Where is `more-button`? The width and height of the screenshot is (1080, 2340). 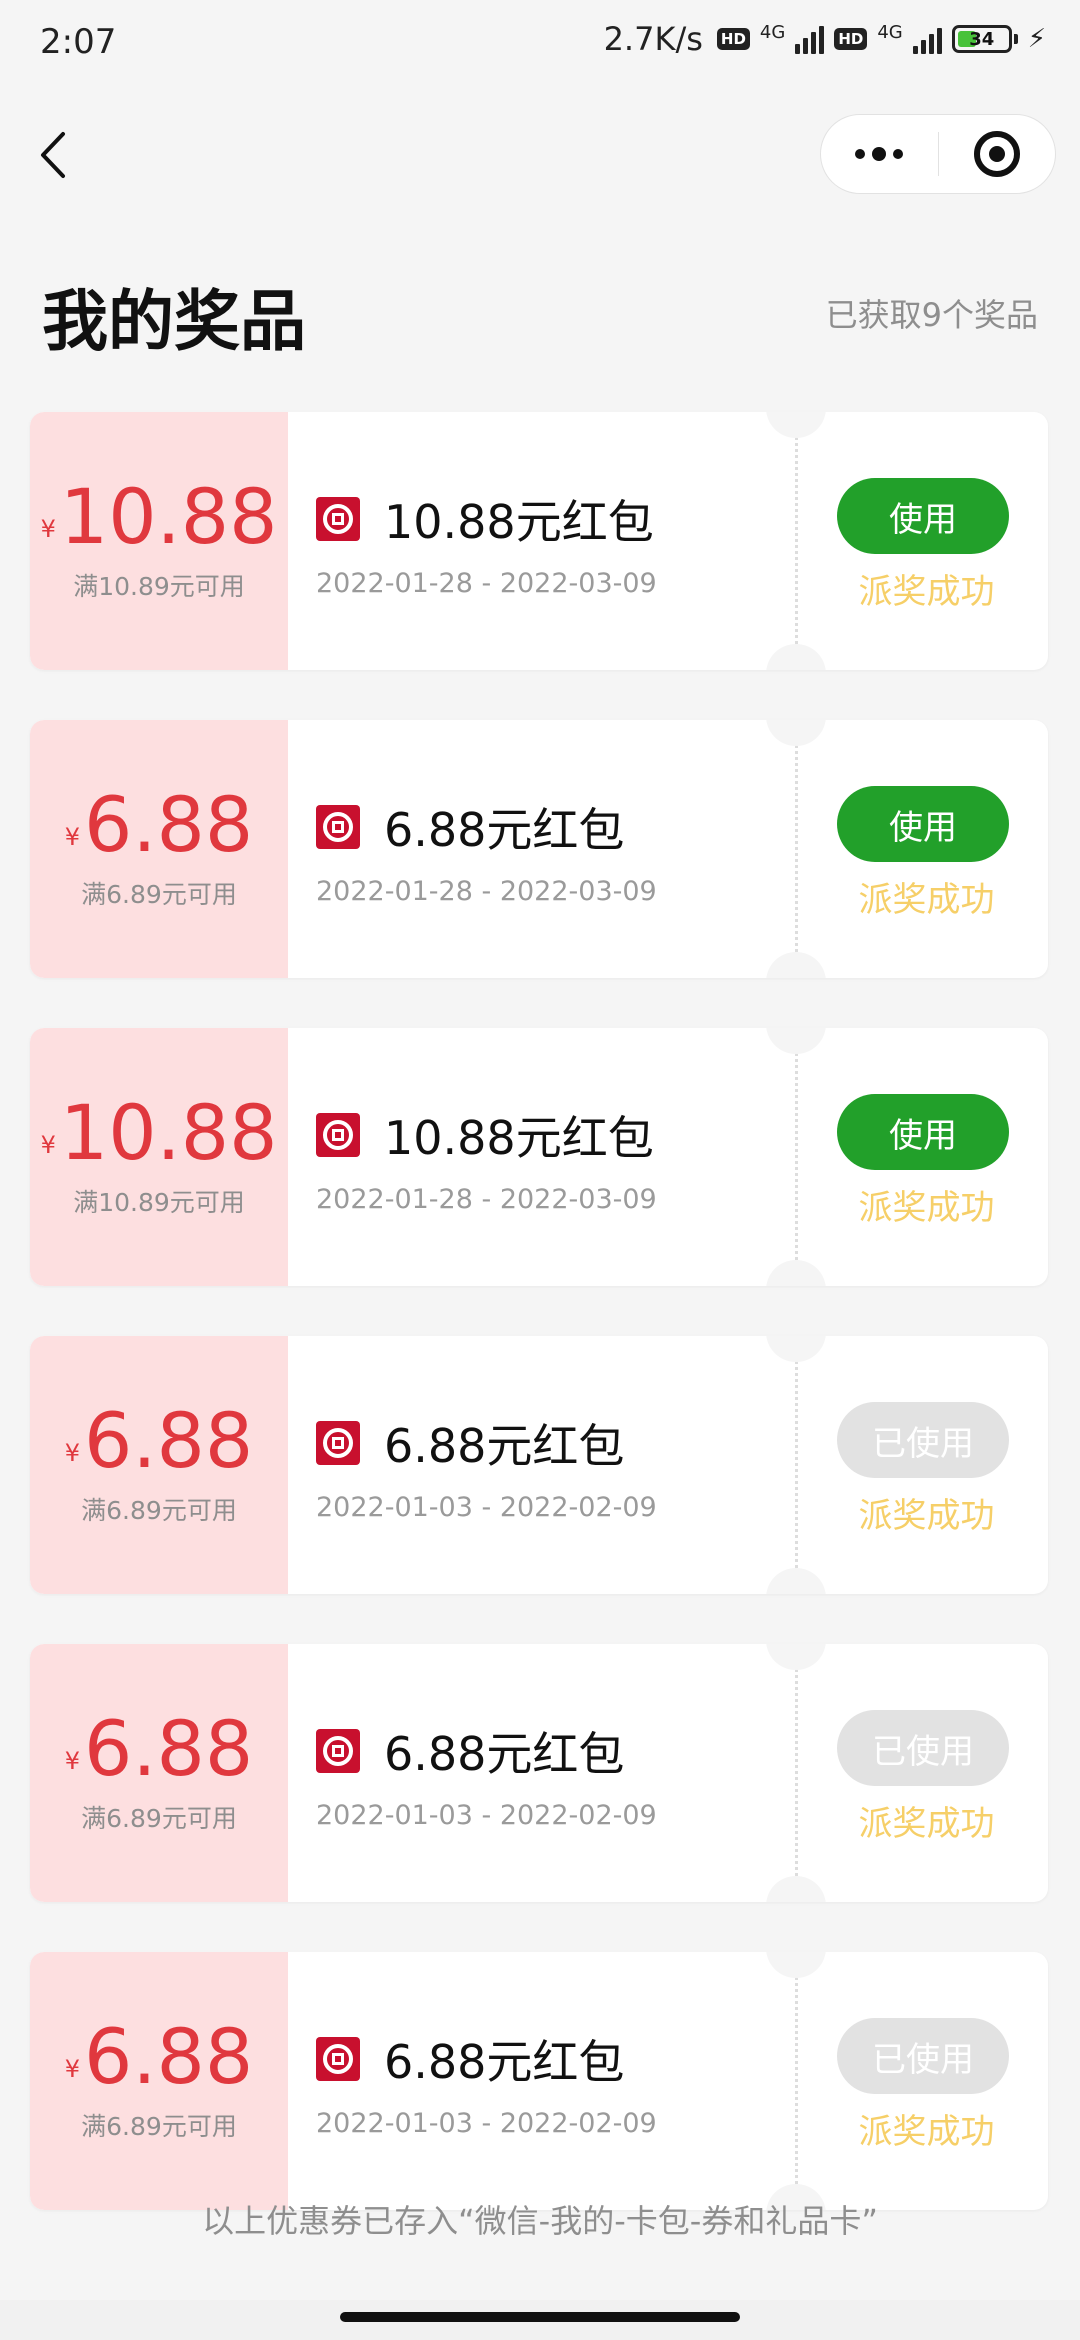 more-button is located at coordinates (879, 154).